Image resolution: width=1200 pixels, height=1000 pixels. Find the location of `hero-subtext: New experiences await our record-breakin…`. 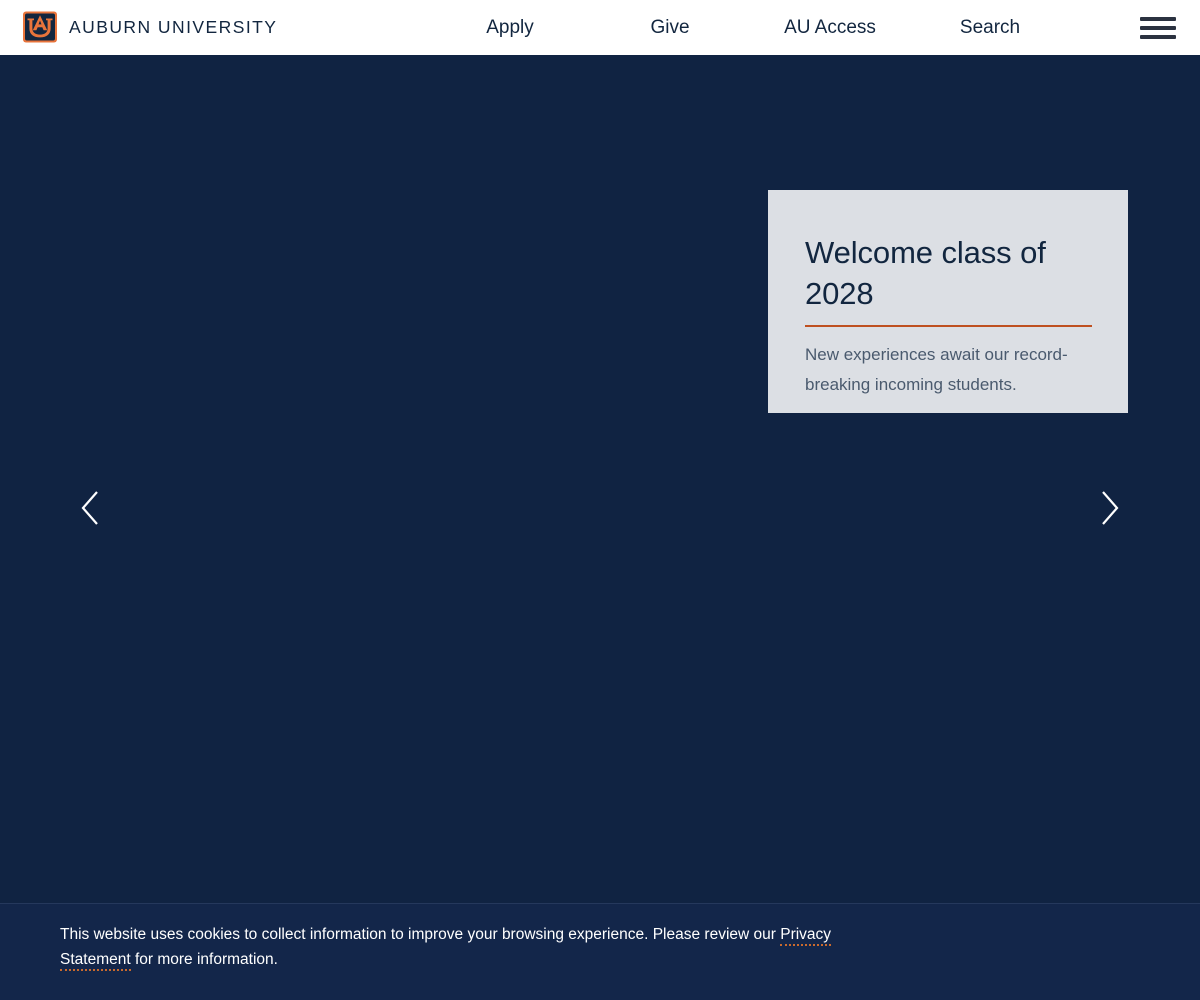

hero-subtext: New experiences await our record-breakin… is located at coordinates (936, 369).